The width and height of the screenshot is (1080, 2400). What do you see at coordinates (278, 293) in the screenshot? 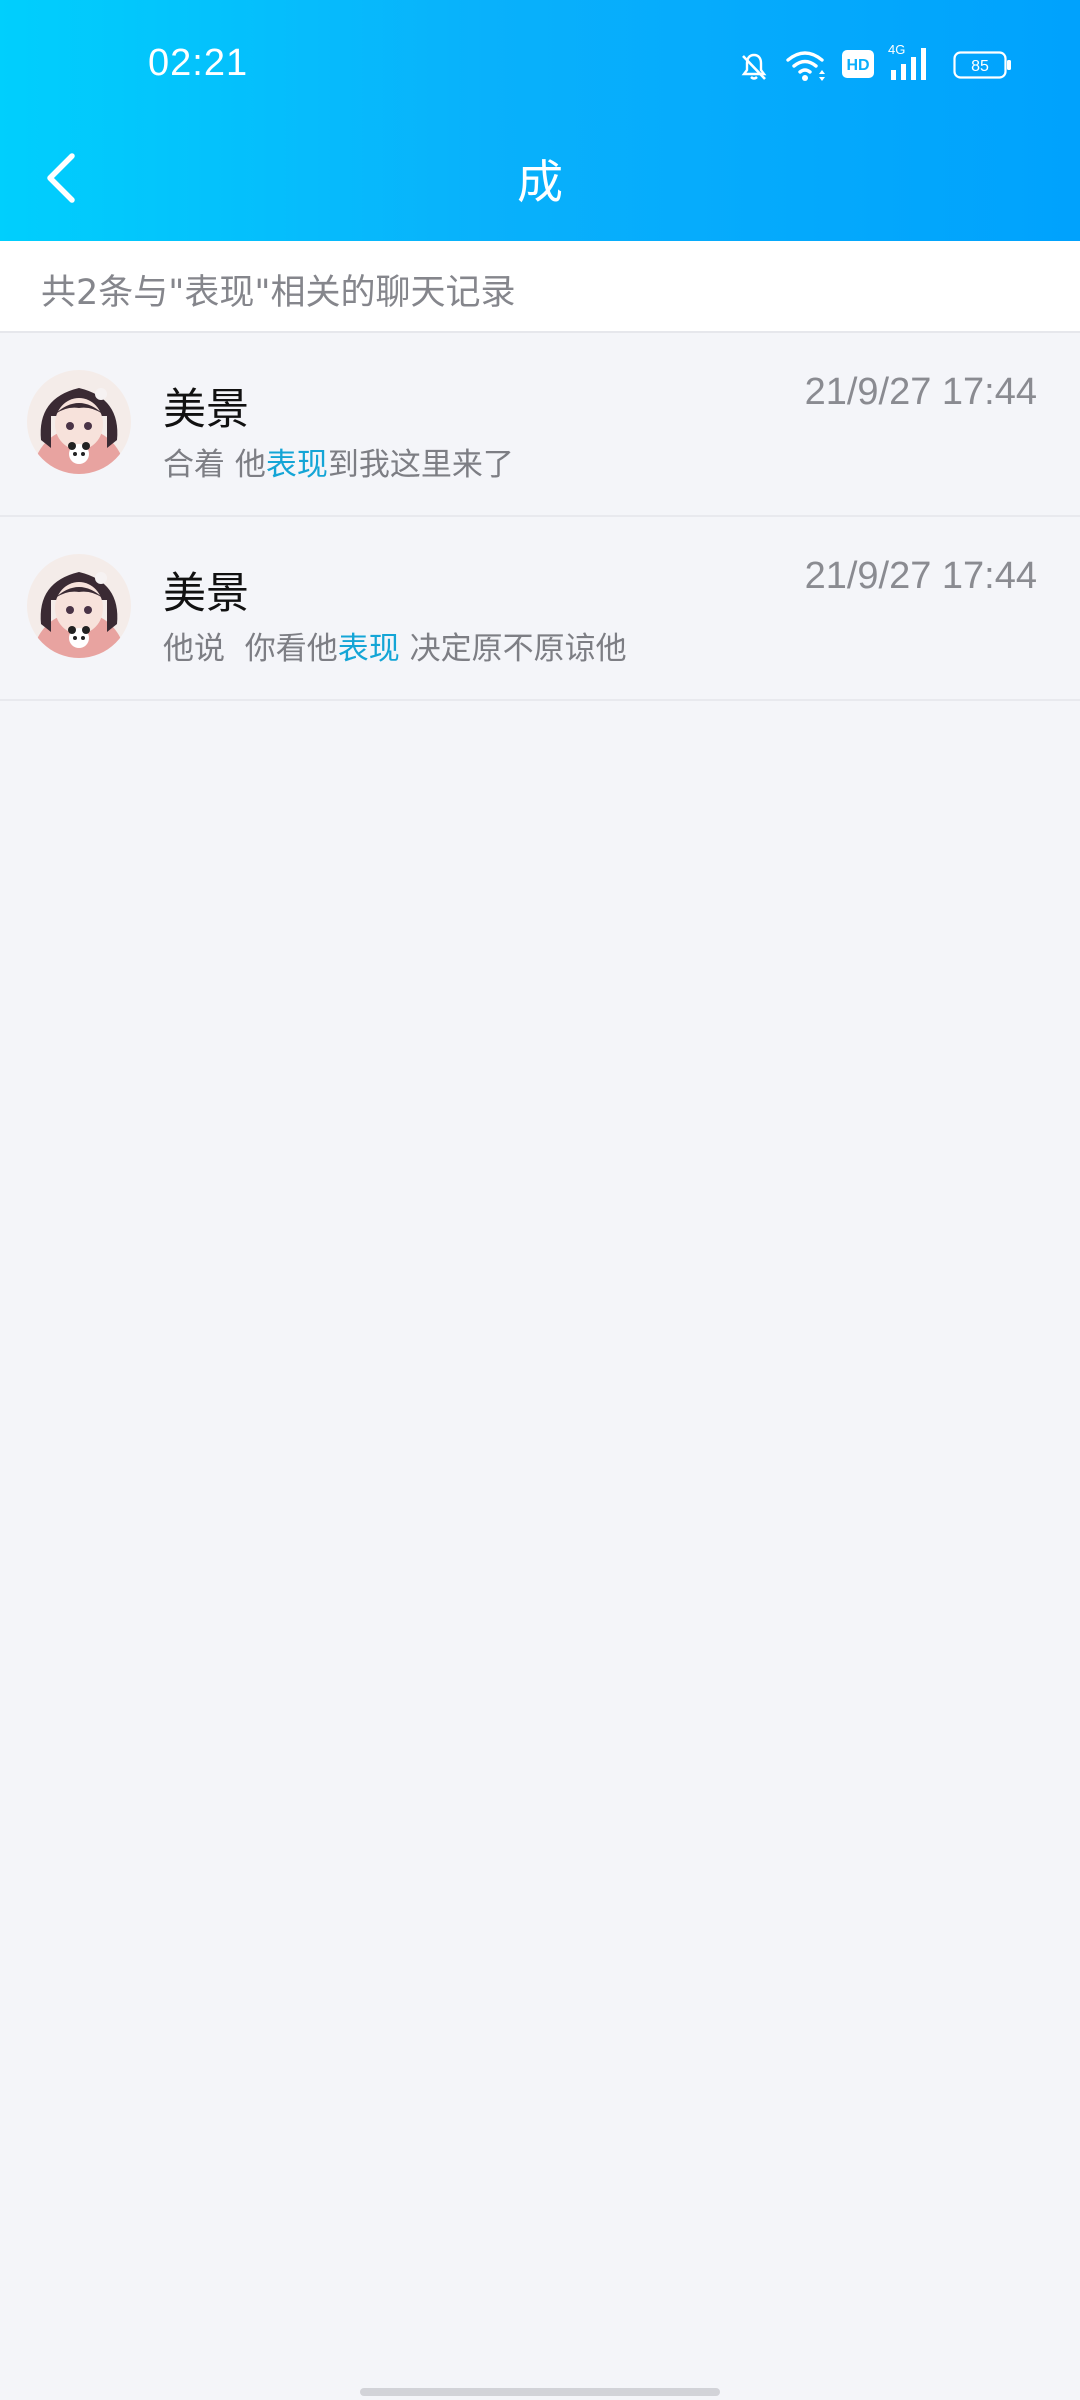
I see `summary-text: 共2条与"表现"相关的聊天记录` at bounding box center [278, 293].